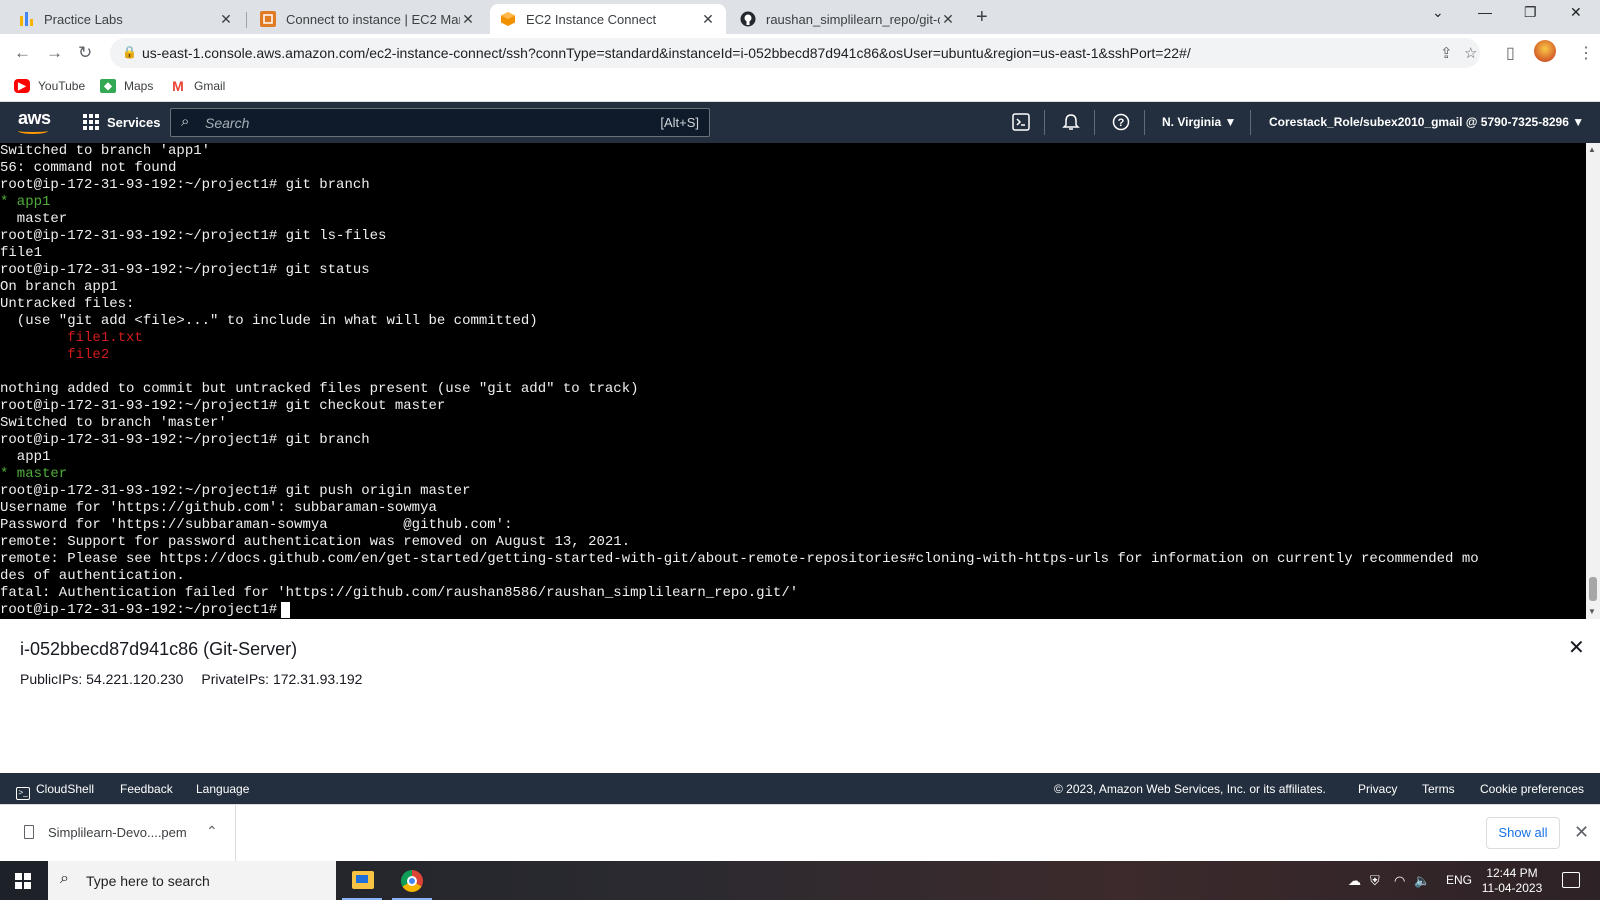 Image resolution: width=1600 pixels, height=900 pixels. I want to click on download-item: Simplilearn-Devo....pem ⌃, so click(118, 833).